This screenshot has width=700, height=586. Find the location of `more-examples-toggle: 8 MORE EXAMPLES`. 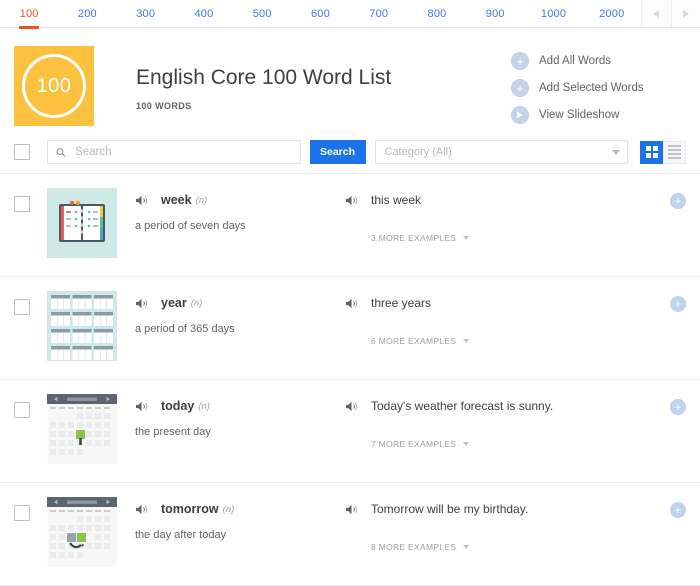

more-examples-toggle: 8 MORE EXAMPLES is located at coordinates (520, 547).